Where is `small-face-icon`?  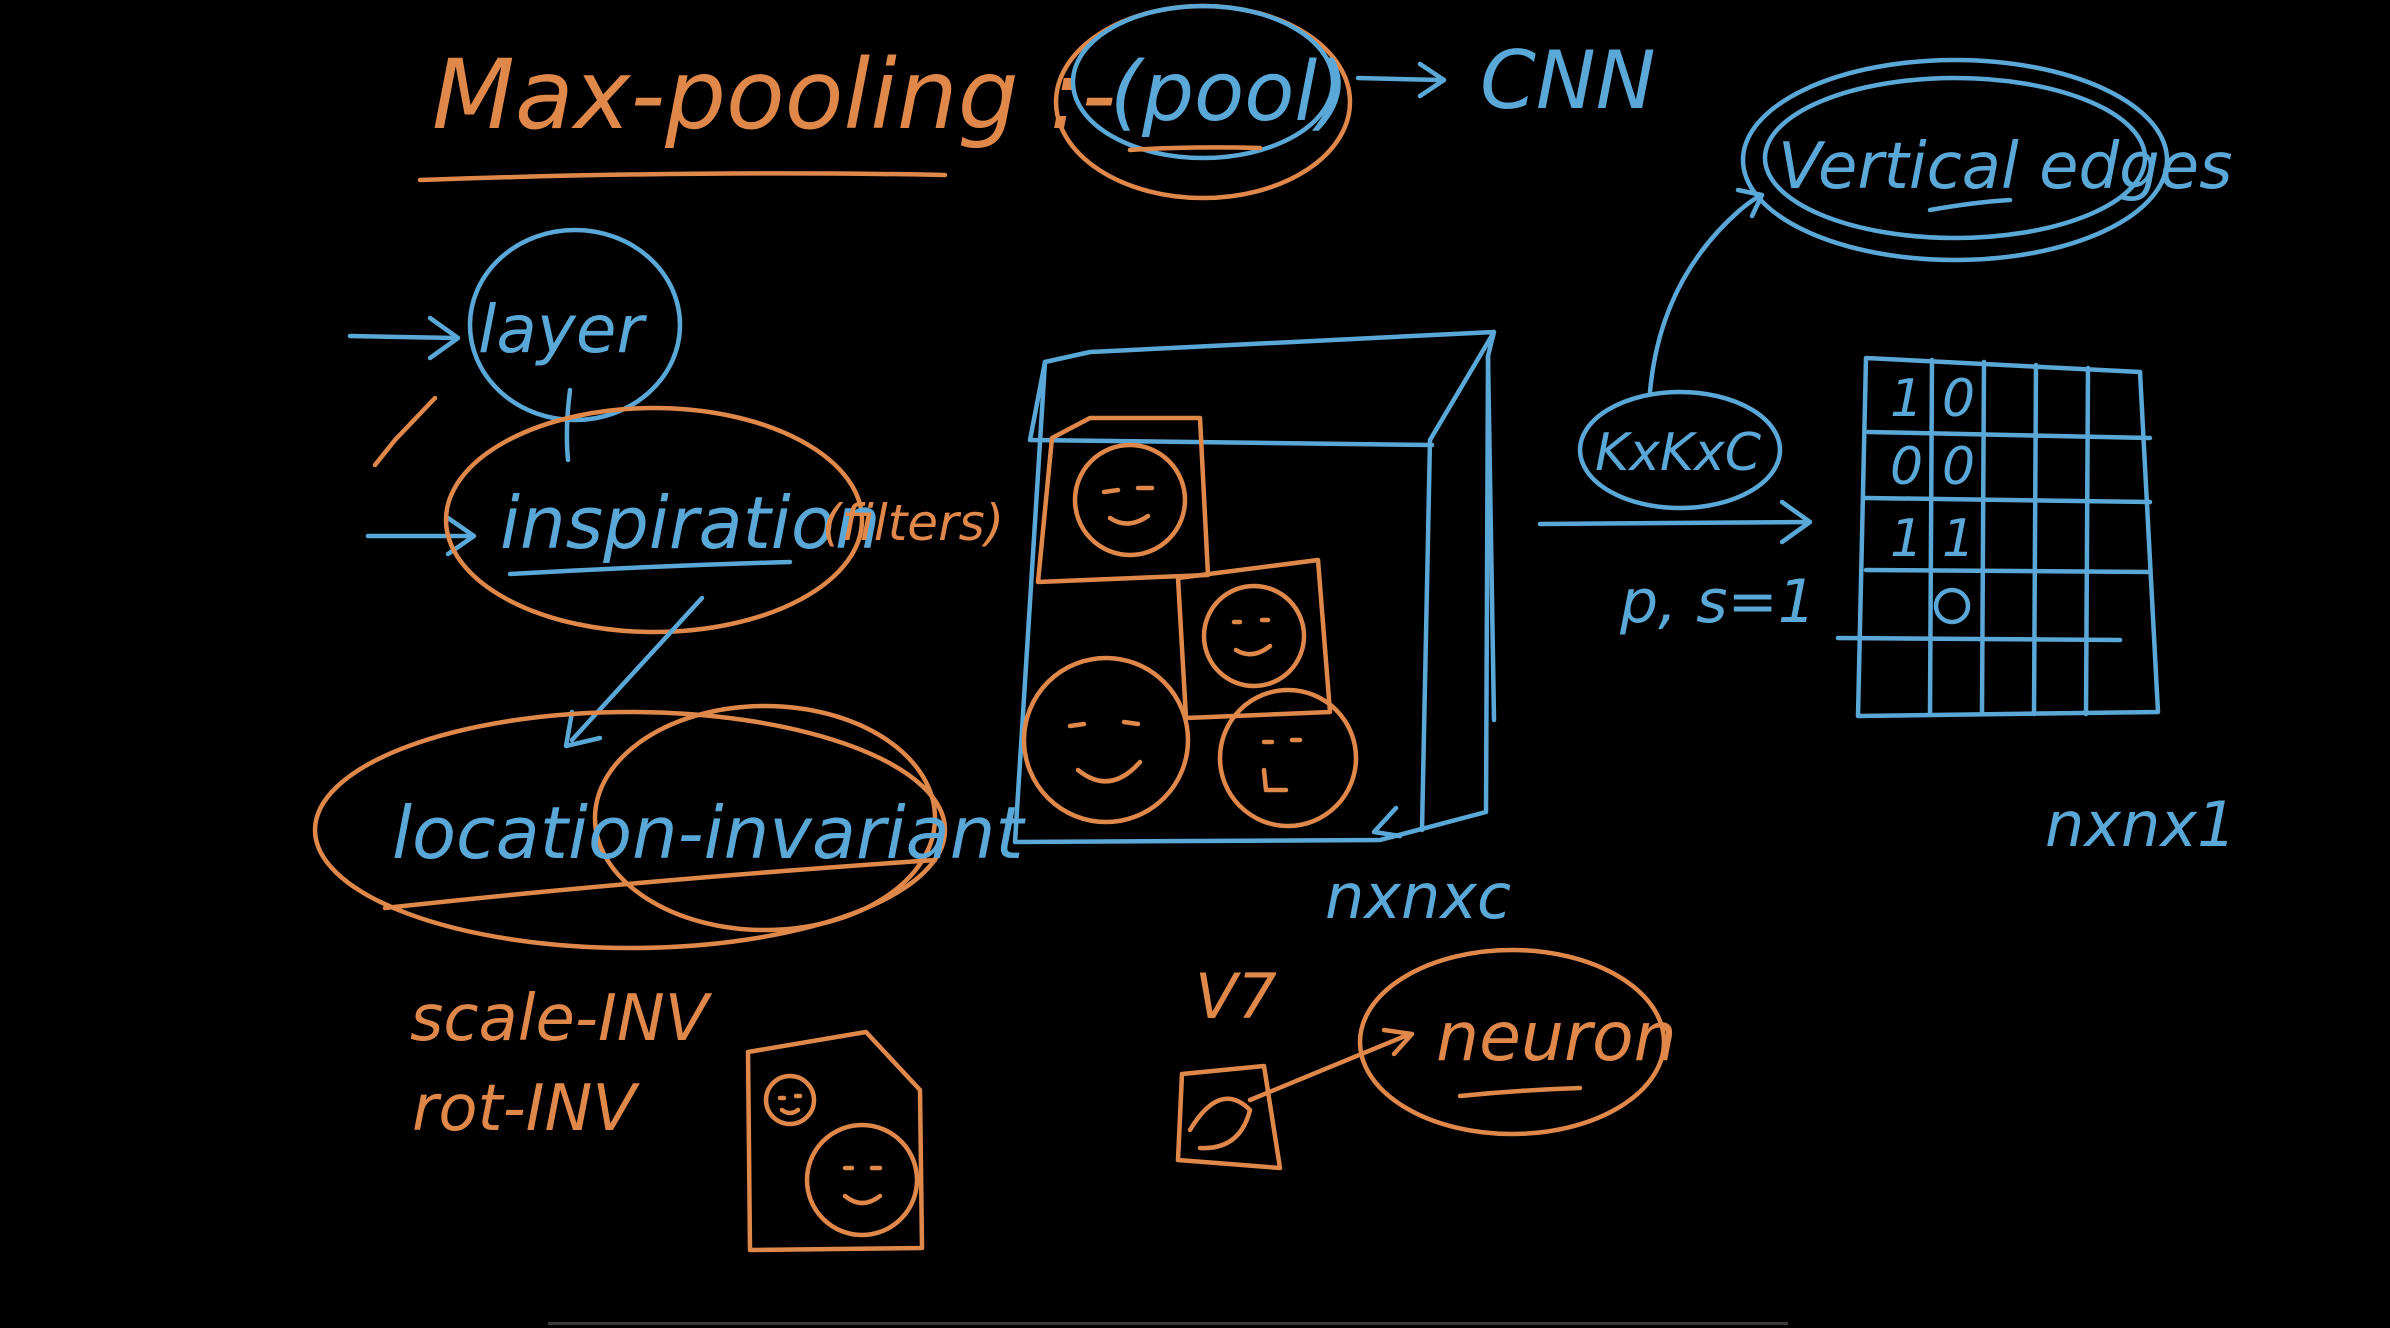
small-face-icon is located at coordinates (790, 1100).